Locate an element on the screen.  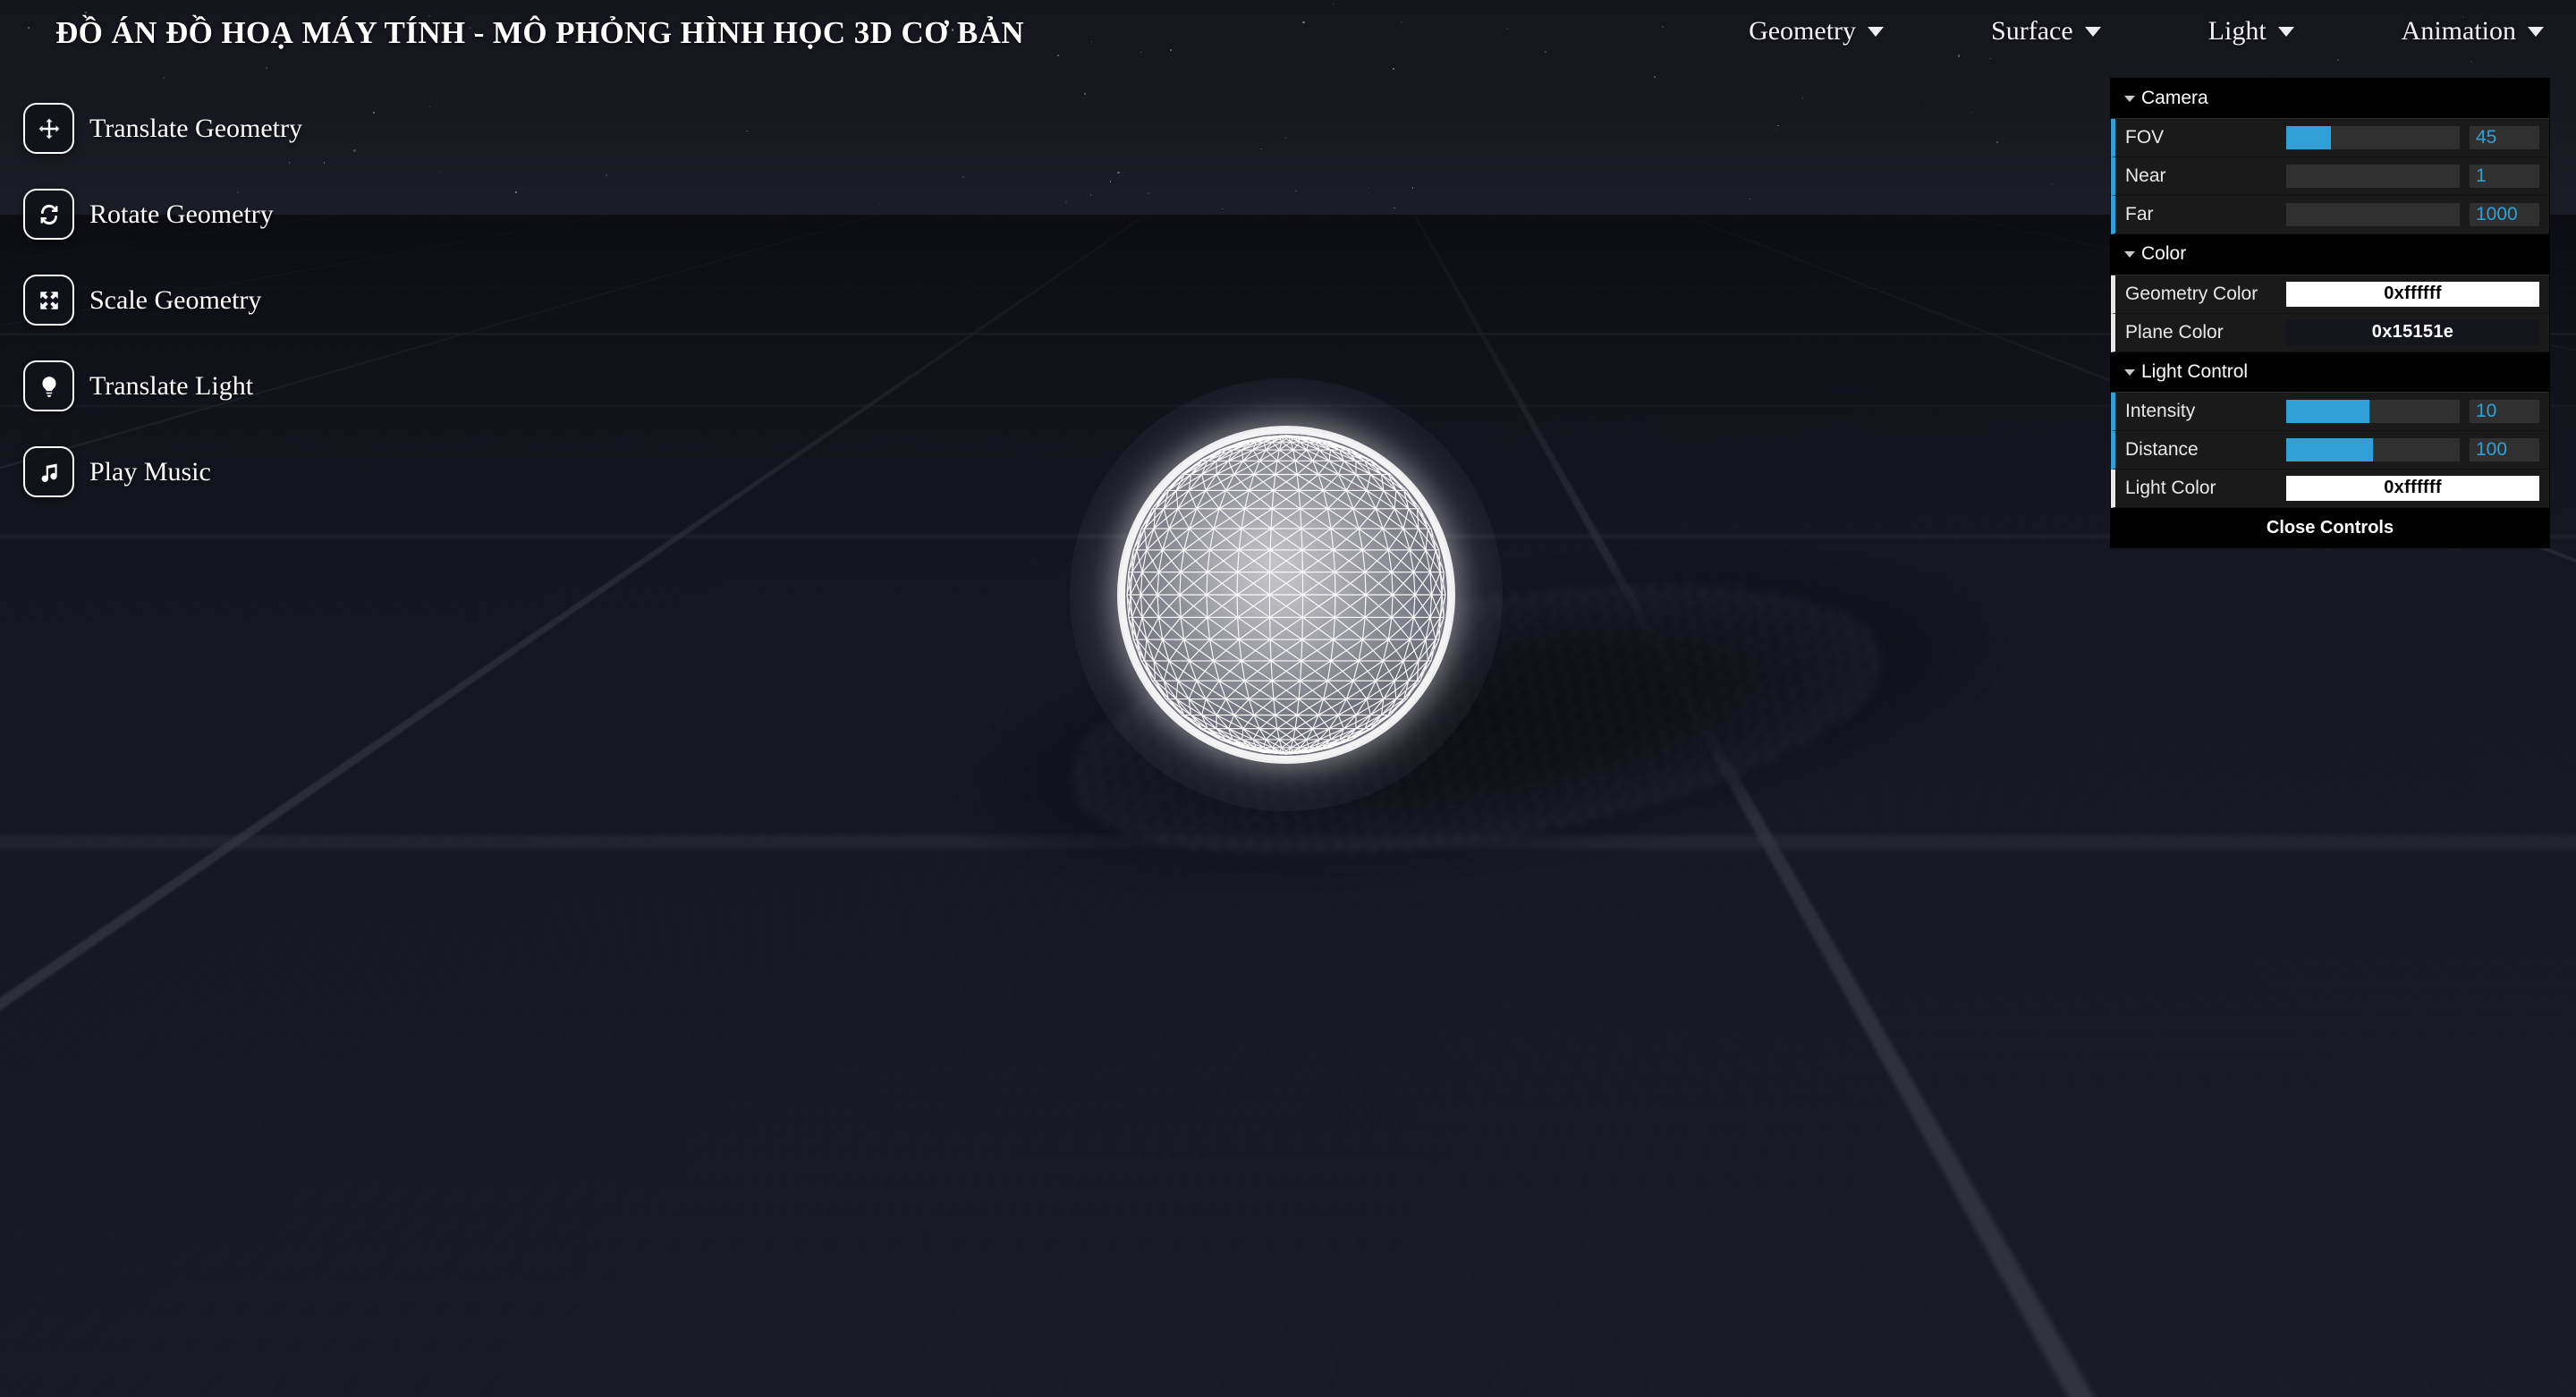
menu-item-label: Geometry is located at coordinates (1803, 31).